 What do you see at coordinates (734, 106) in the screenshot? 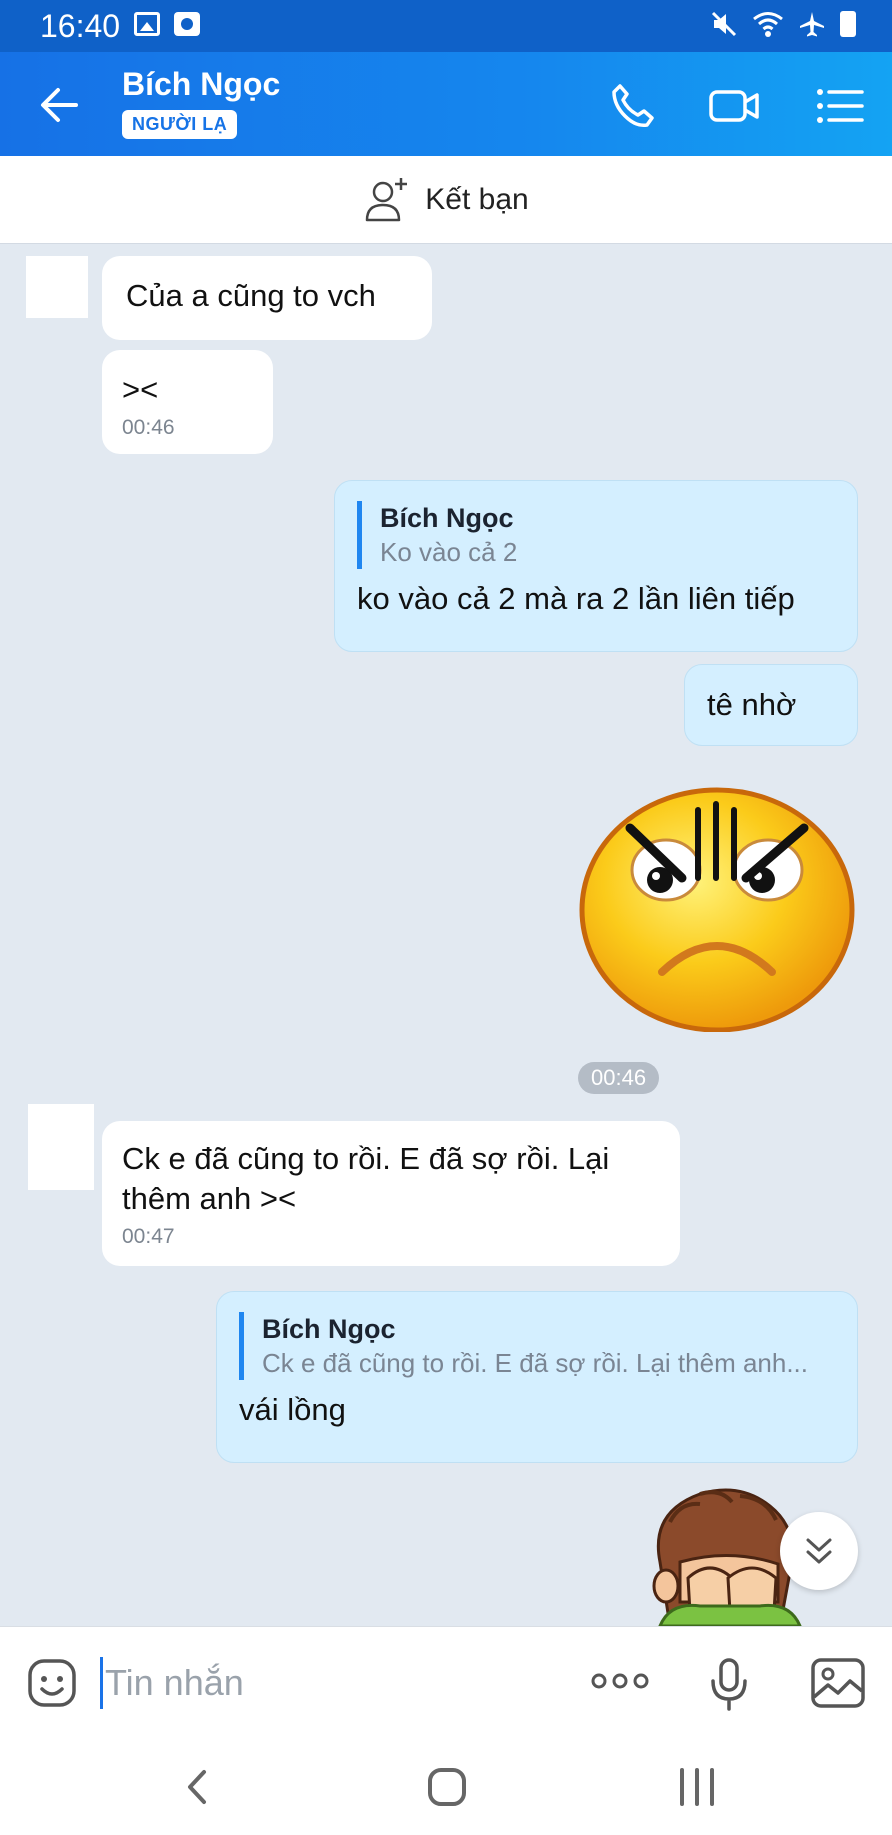
I see `video-camera-icon` at bounding box center [734, 106].